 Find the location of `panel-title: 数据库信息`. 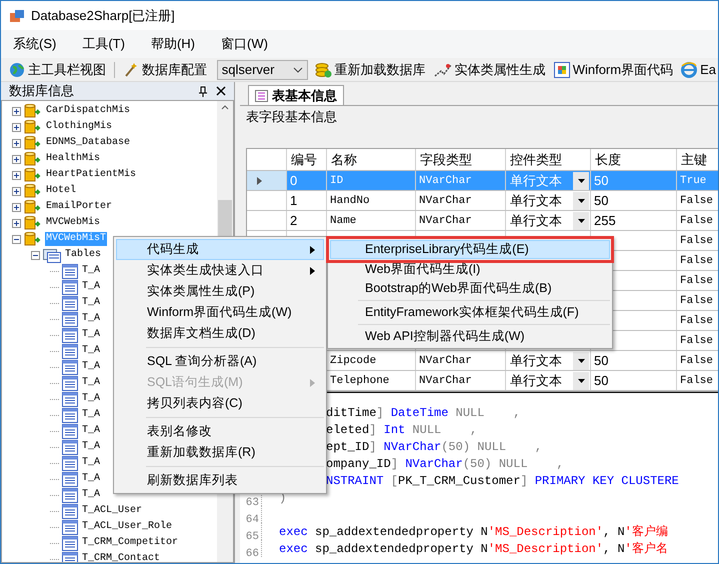

panel-title: 数据库信息 is located at coordinates (42, 91).